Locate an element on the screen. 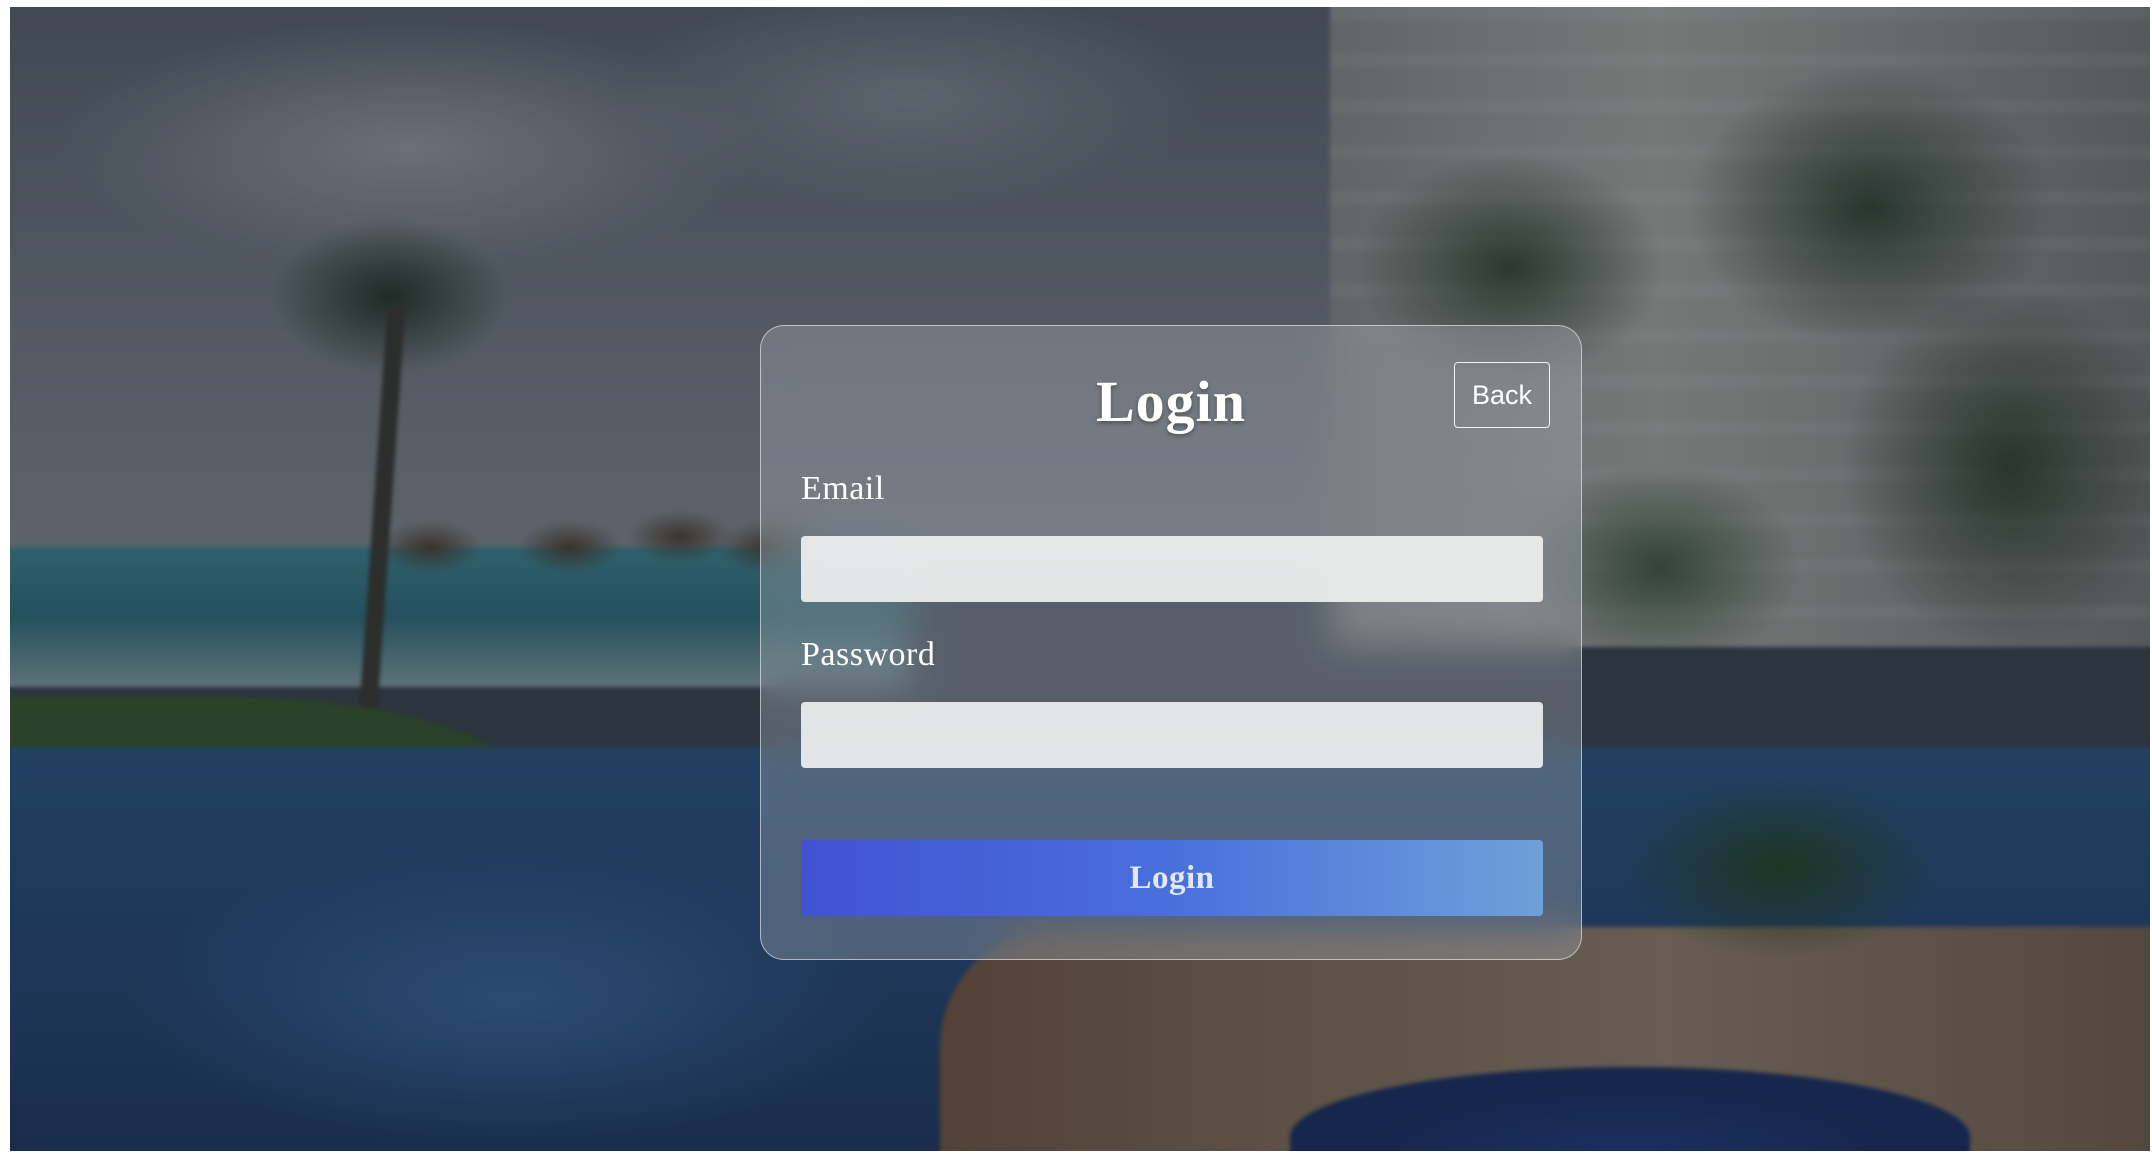 The width and height of the screenshot is (2152, 1154). login-button: Login is located at coordinates (1172, 878).